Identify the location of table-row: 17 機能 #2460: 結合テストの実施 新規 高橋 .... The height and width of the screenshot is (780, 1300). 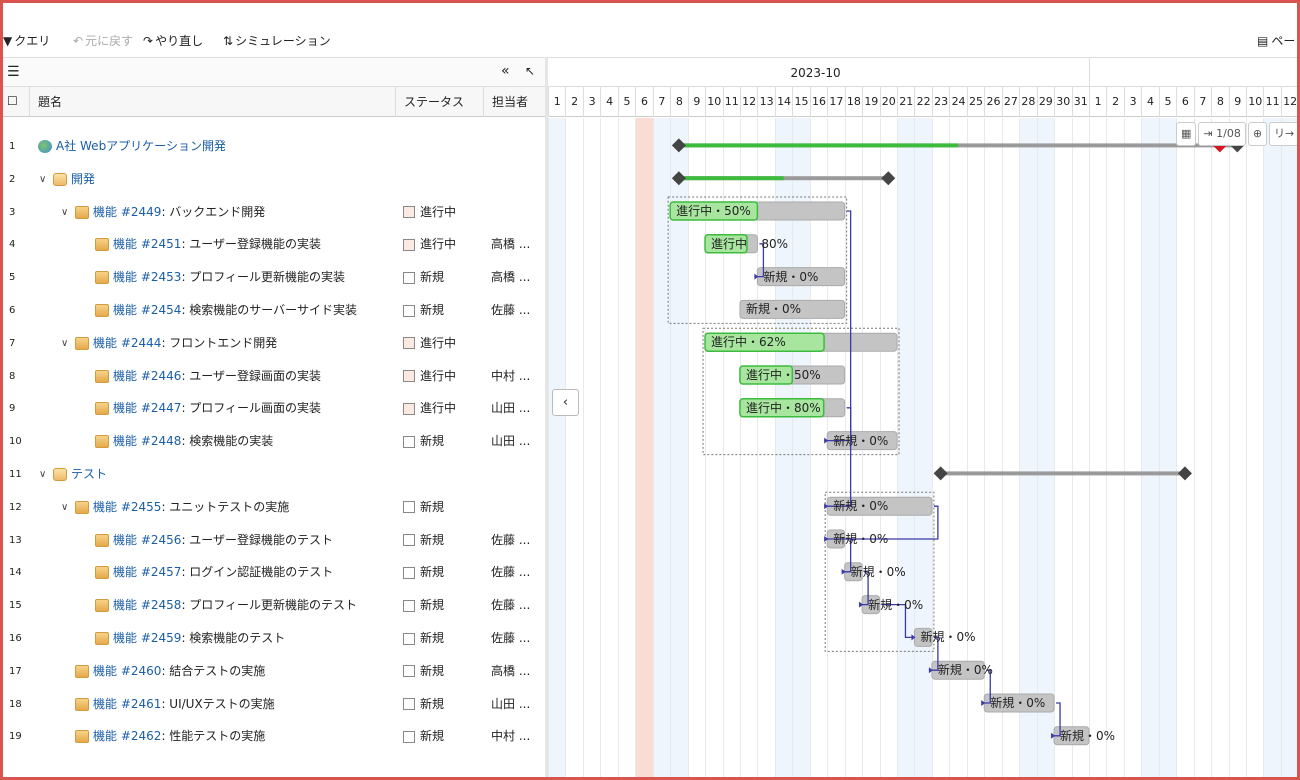
(274, 671).